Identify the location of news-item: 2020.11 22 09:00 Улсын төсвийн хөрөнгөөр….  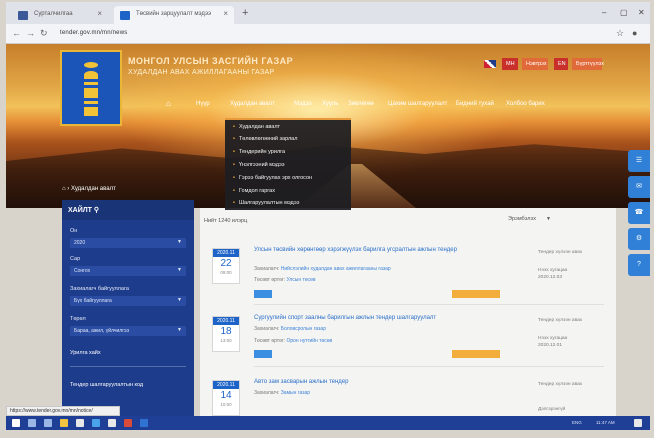
(408, 275).